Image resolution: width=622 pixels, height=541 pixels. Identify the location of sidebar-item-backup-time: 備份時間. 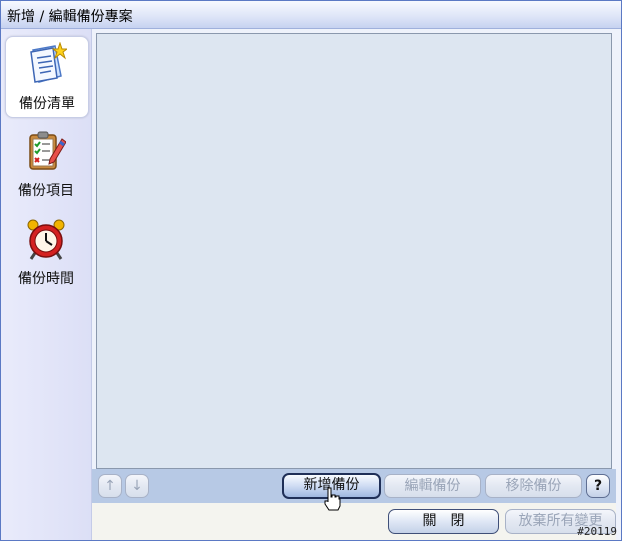
(46, 252).